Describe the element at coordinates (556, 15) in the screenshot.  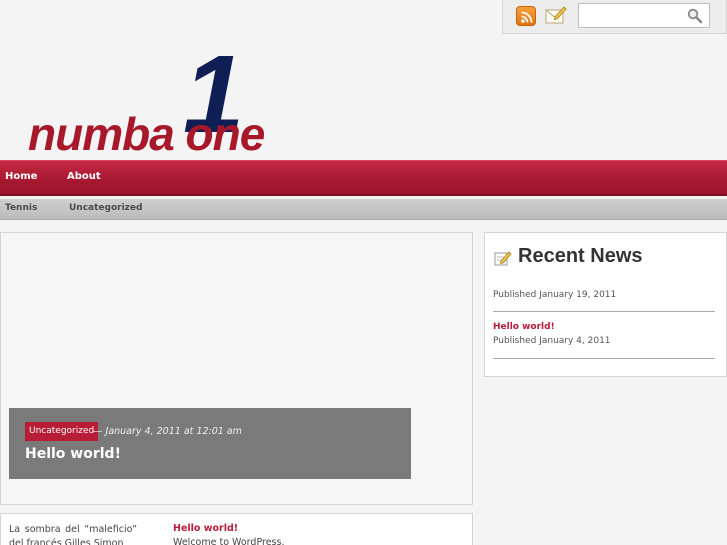
I see `subscribe-email-icon` at that location.